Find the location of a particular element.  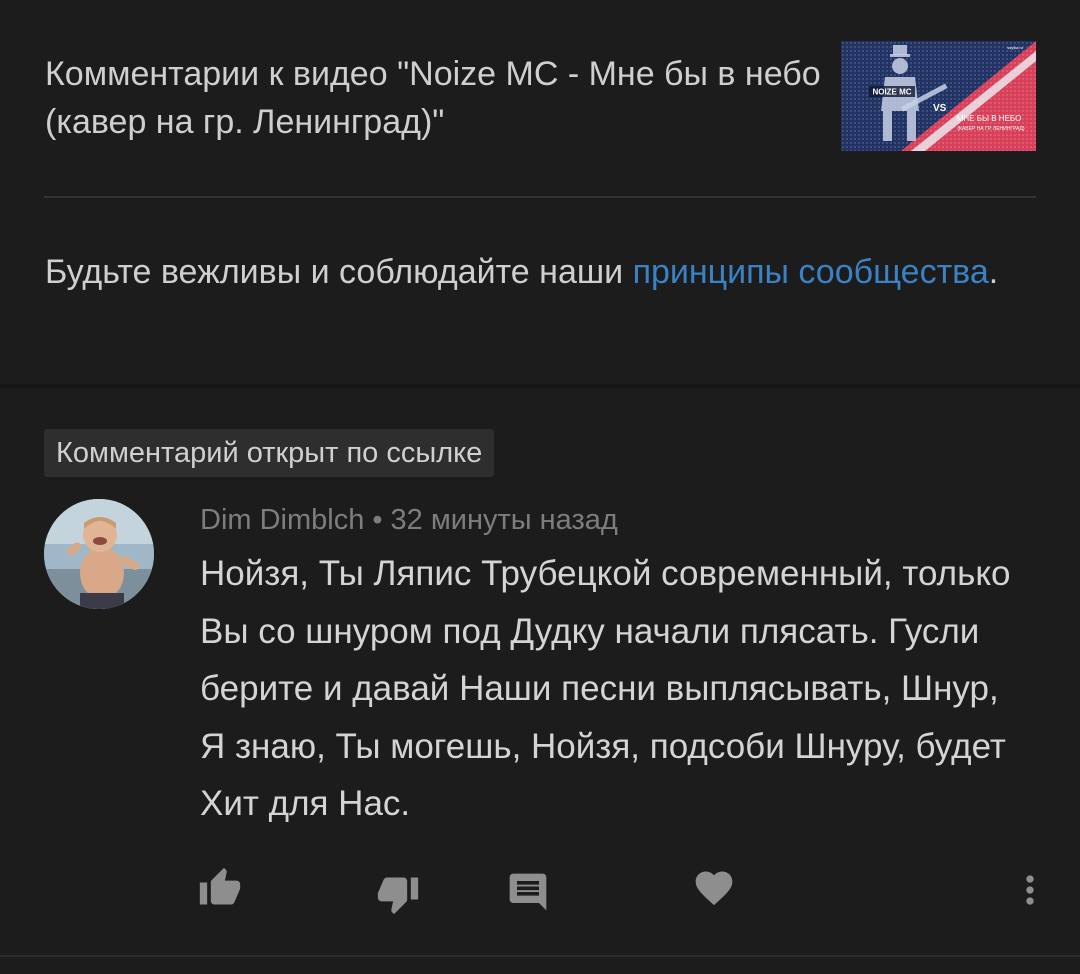

dislike-button is located at coordinates (398, 894).